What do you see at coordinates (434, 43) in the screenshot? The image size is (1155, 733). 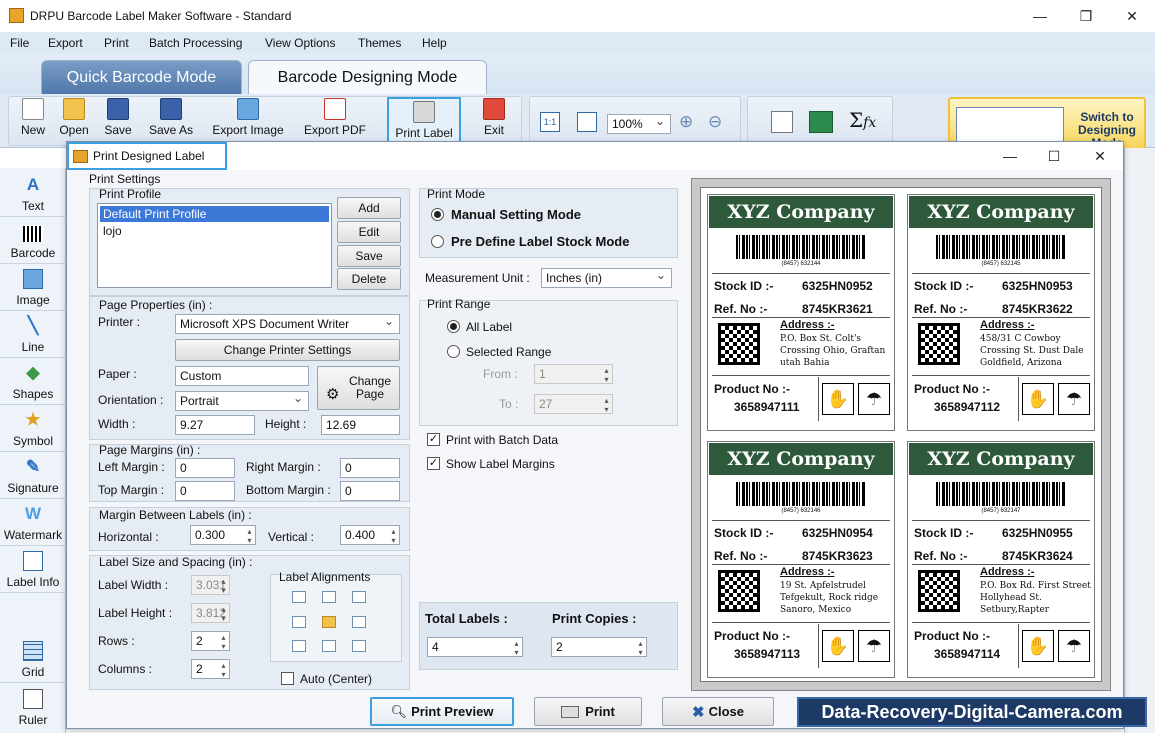 I see `menu-help: Help` at bounding box center [434, 43].